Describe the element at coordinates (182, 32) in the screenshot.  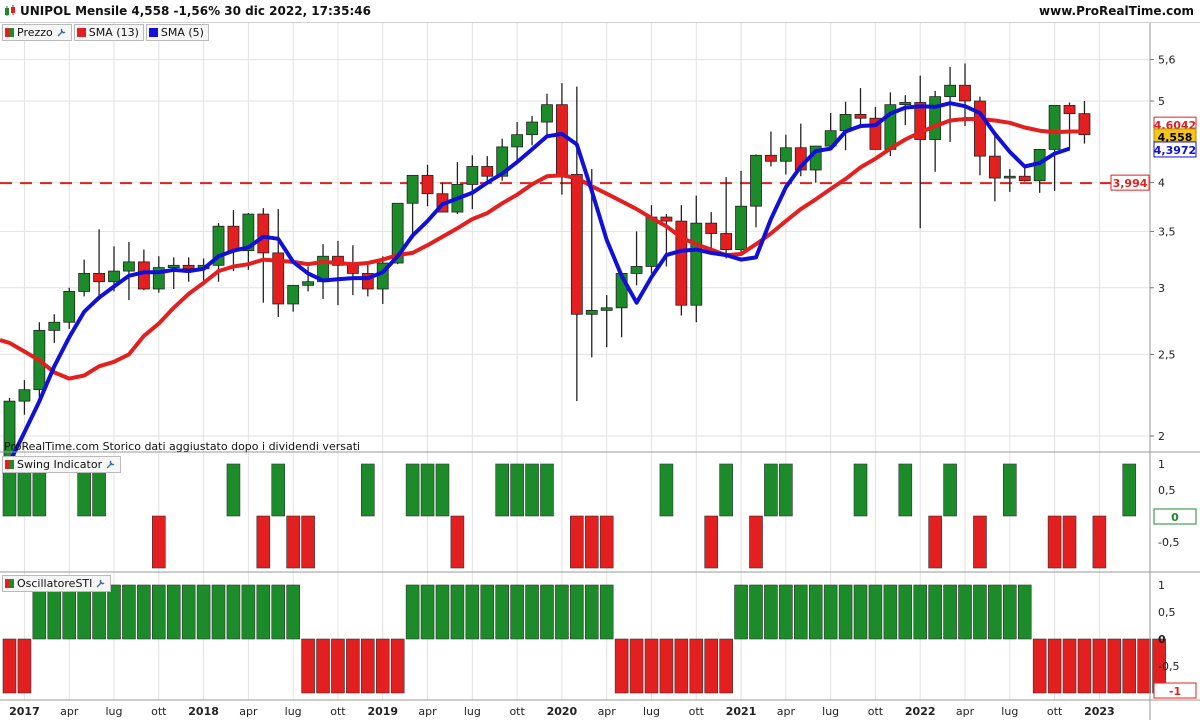
I see `legend-sma5-label: SMA (5)` at that location.